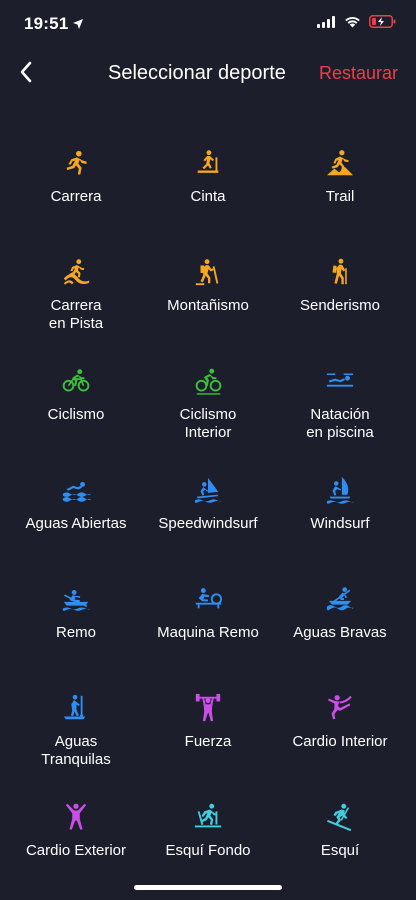 The width and height of the screenshot is (416, 900). Describe the element at coordinates (78, 24) in the screenshot. I see `location-arrow-icon` at that location.